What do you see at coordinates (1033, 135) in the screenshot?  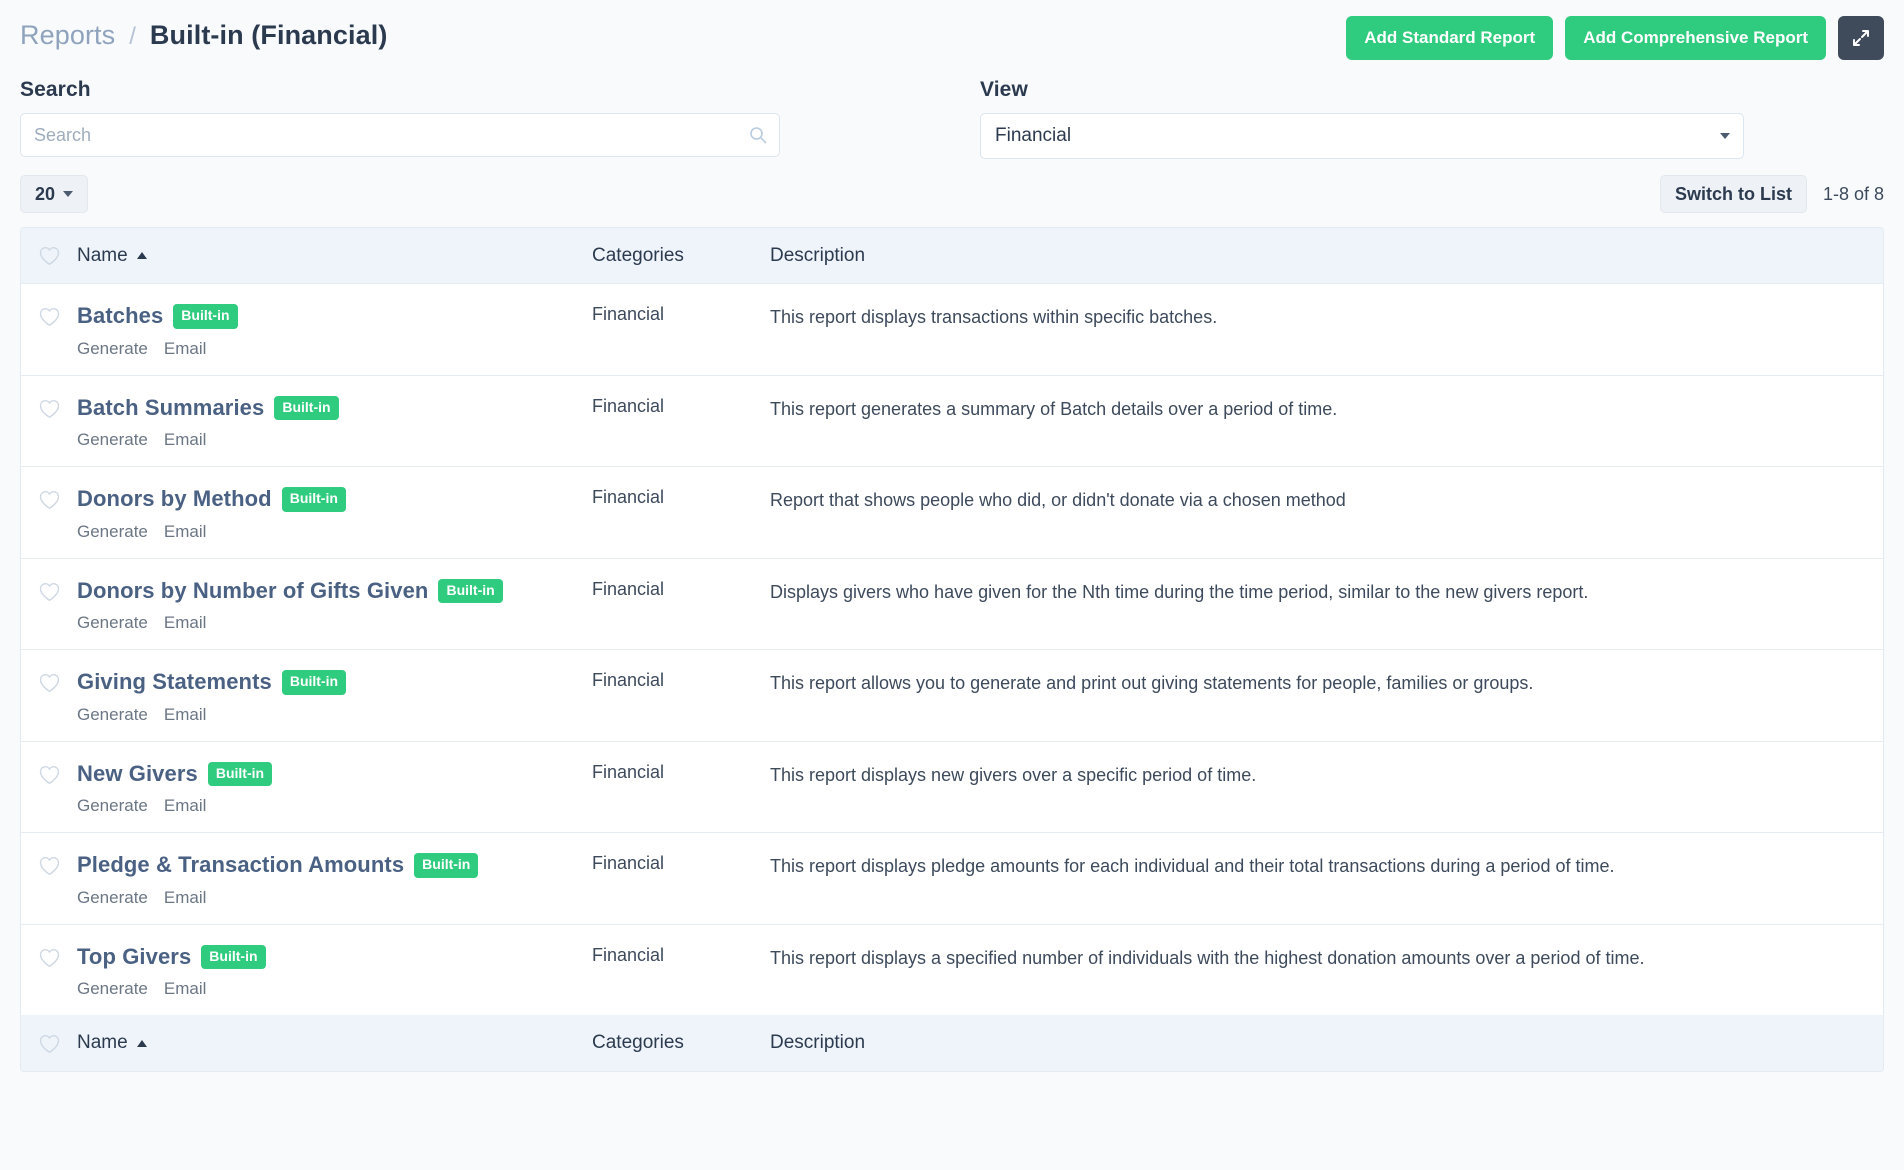 I see `view-select-value: Financial` at bounding box center [1033, 135].